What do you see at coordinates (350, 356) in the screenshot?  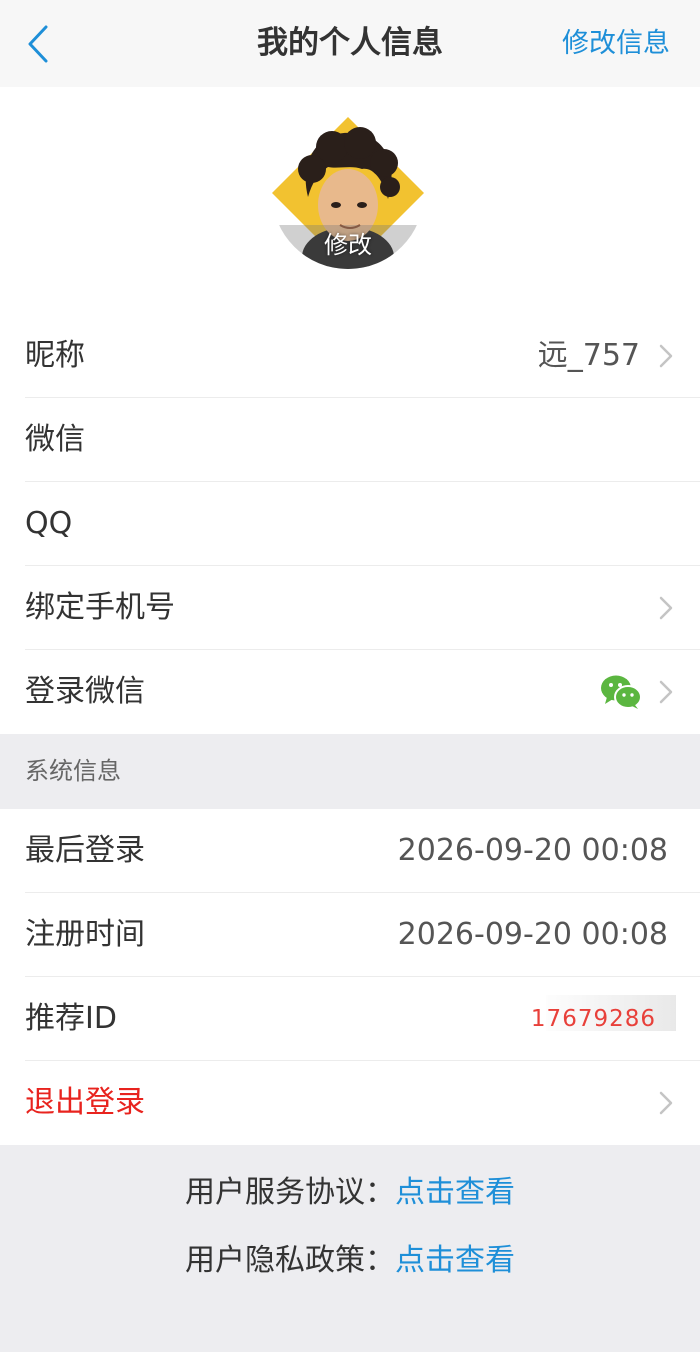 I see `nickname-row: 昵称 远_757` at bounding box center [350, 356].